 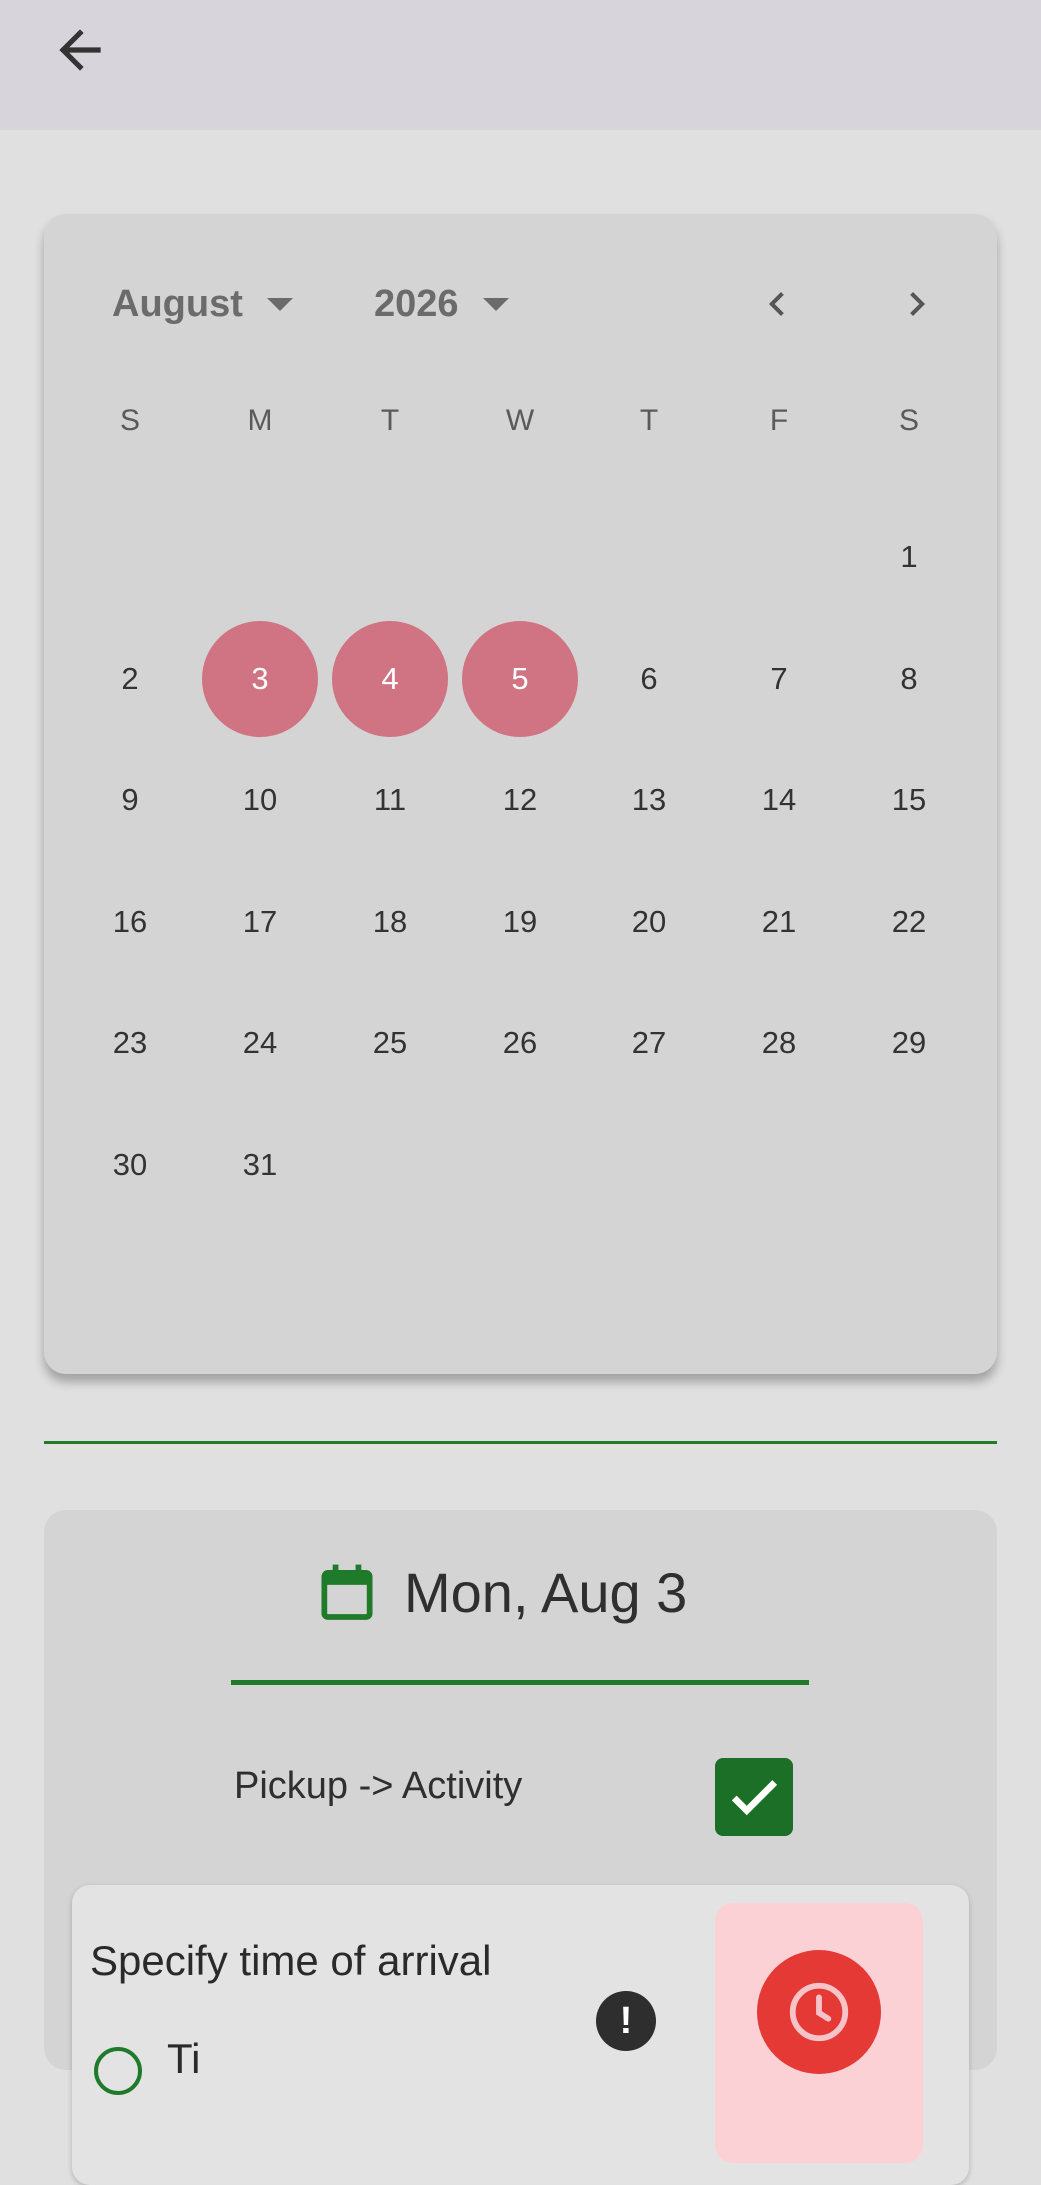 What do you see at coordinates (649, 922) in the screenshot?
I see `day-cell: 20` at bounding box center [649, 922].